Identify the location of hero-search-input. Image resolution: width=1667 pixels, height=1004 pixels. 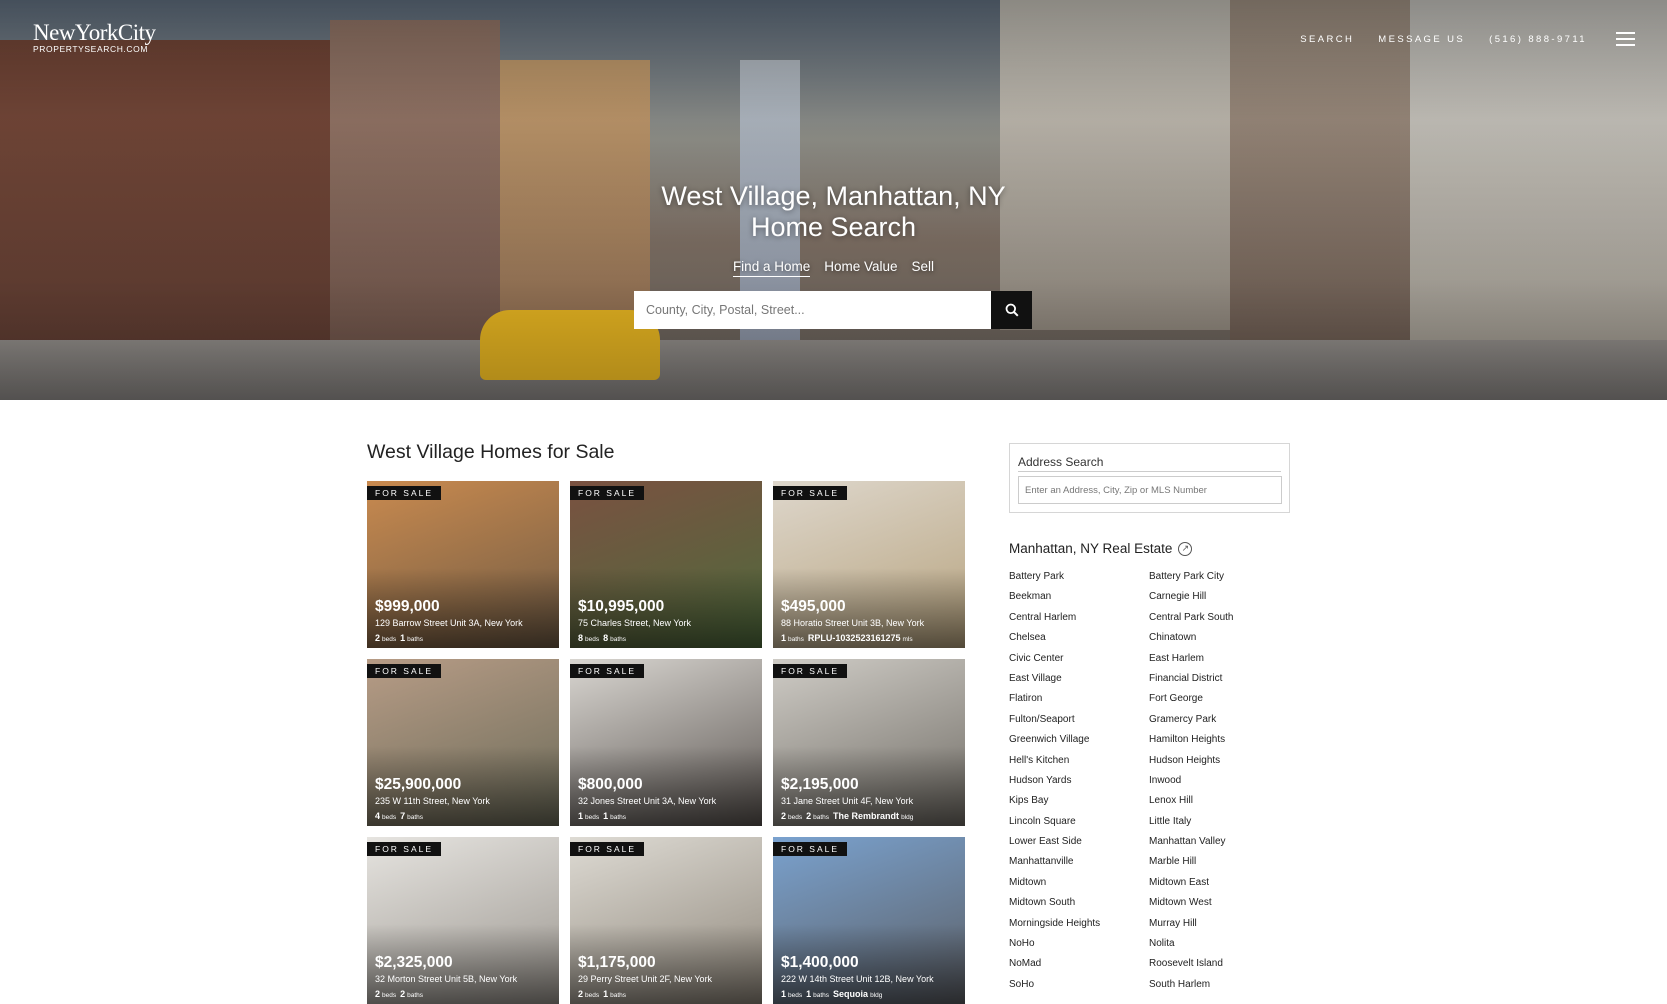
(812, 310).